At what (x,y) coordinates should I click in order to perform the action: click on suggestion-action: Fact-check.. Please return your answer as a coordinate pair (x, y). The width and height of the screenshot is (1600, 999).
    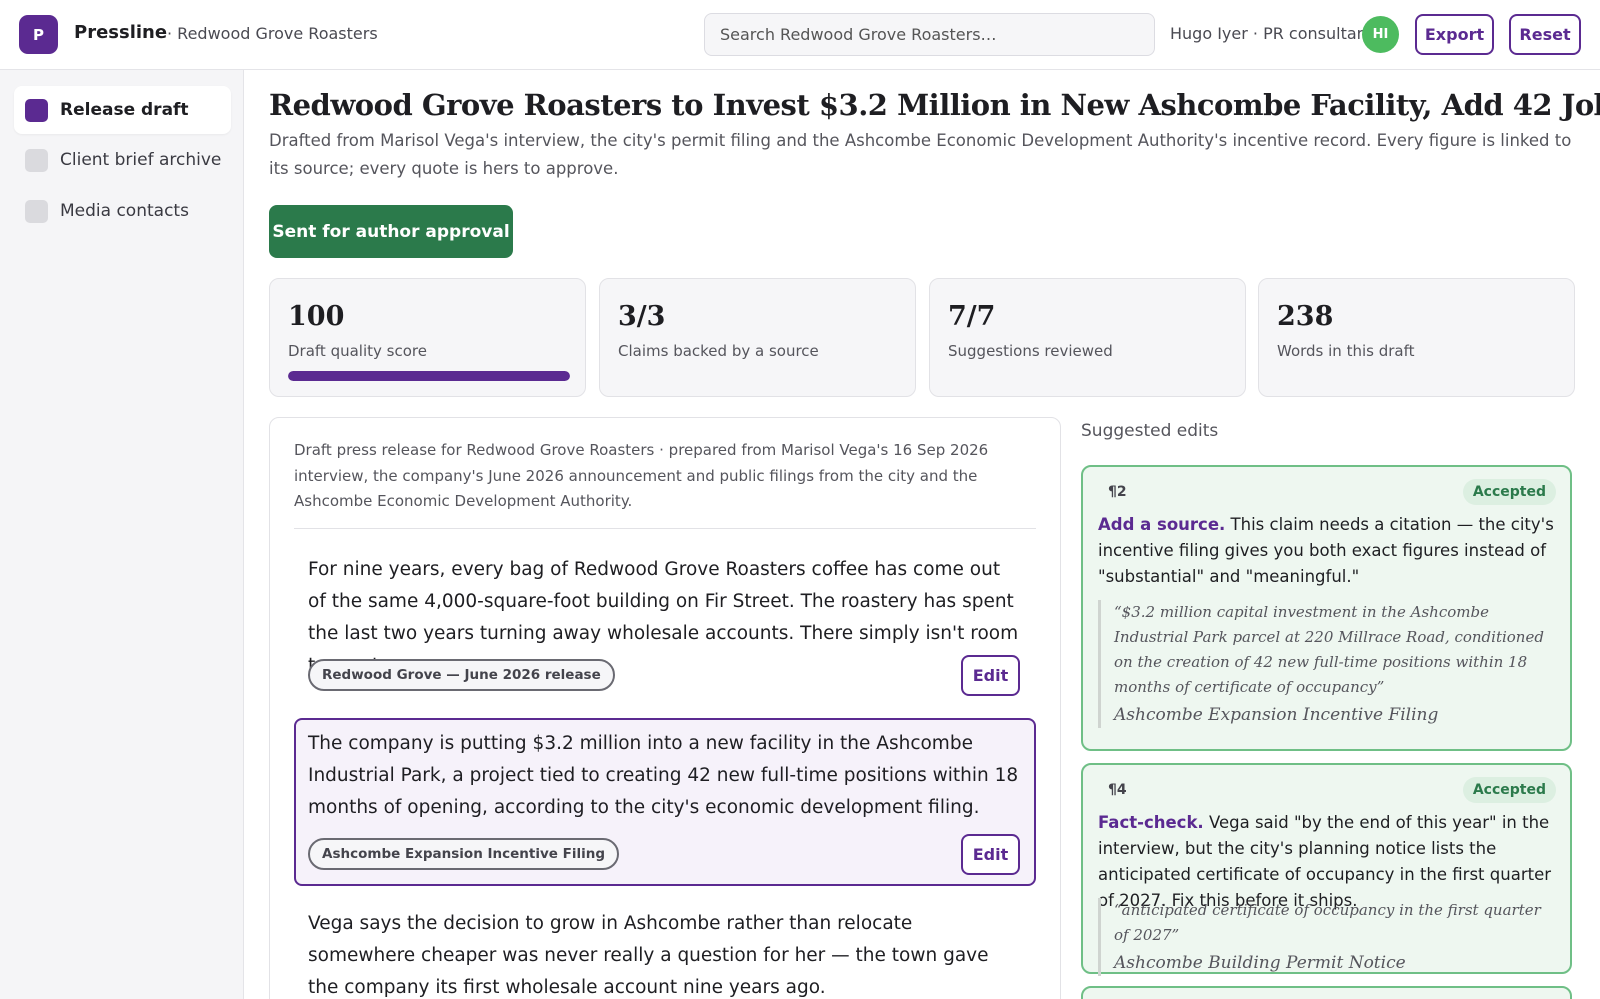
    Looking at the image, I should click on (1151, 822).